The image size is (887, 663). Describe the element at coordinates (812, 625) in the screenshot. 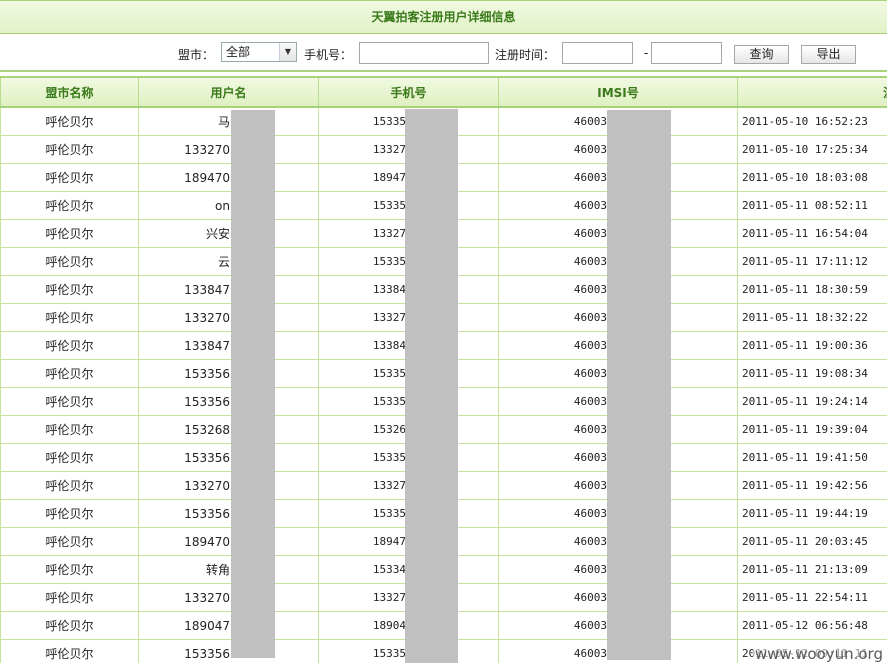

I see `reg-time-cell: 2011-05-12 06:56:48` at that location.